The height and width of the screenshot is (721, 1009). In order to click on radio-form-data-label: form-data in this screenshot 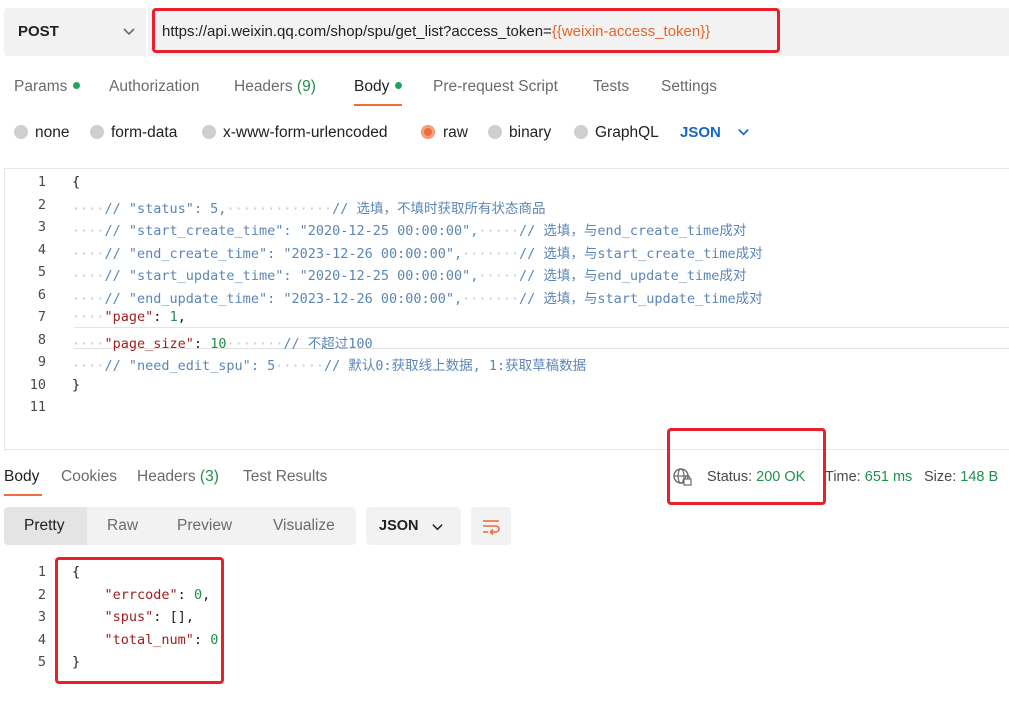, I will do `click(144, 133)`.